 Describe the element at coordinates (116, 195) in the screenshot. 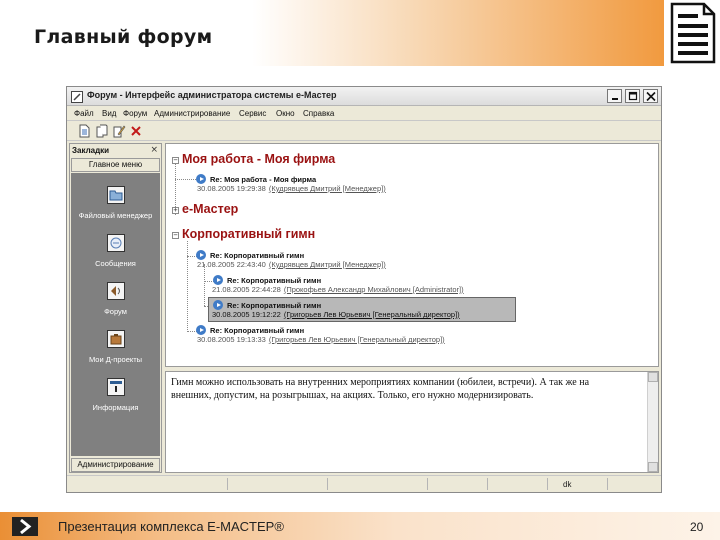

I see `folder-icon` at that location.